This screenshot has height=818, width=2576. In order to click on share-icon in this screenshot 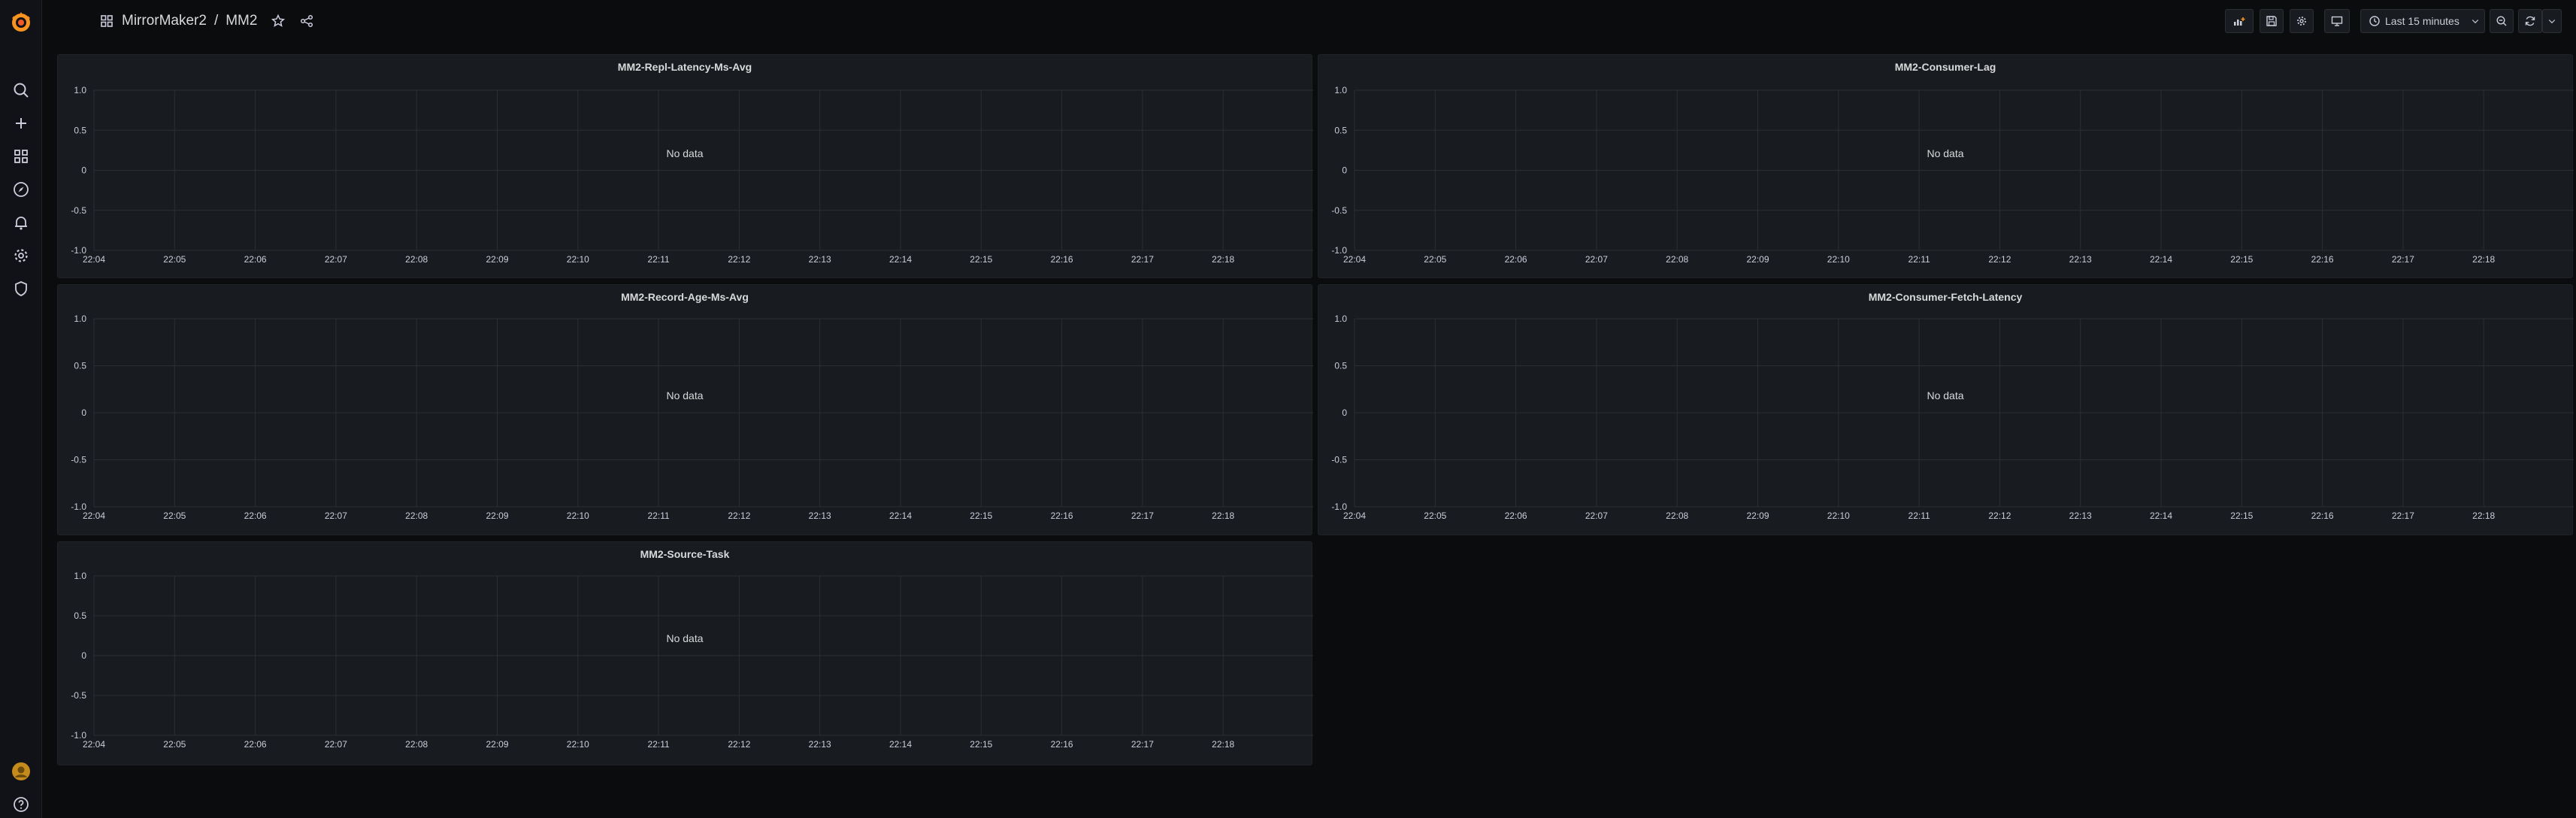, I will do `click(306, 21)`.